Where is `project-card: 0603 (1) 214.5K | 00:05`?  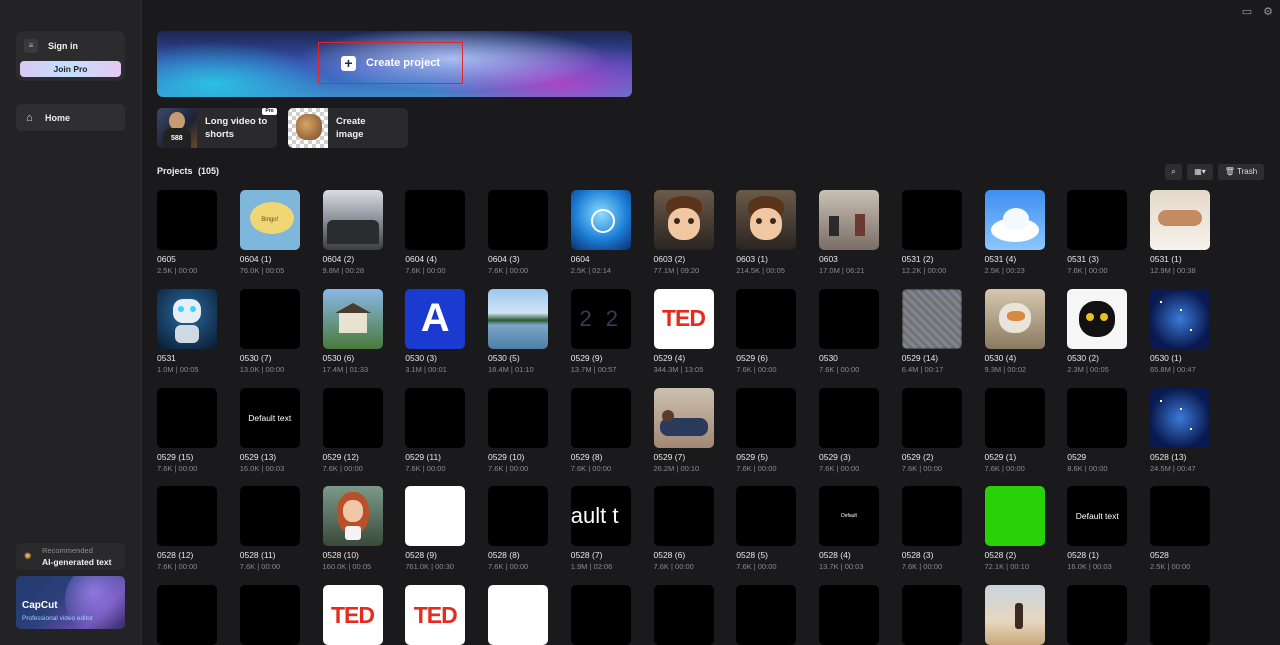
project-card: 0603 (1) 214.5K | 00:05 is located at coordinates (766, 232).